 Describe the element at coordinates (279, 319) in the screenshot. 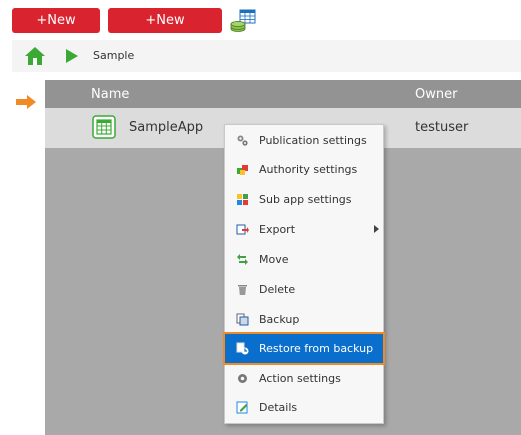

I see `menu-item-label: Backup` at that location.